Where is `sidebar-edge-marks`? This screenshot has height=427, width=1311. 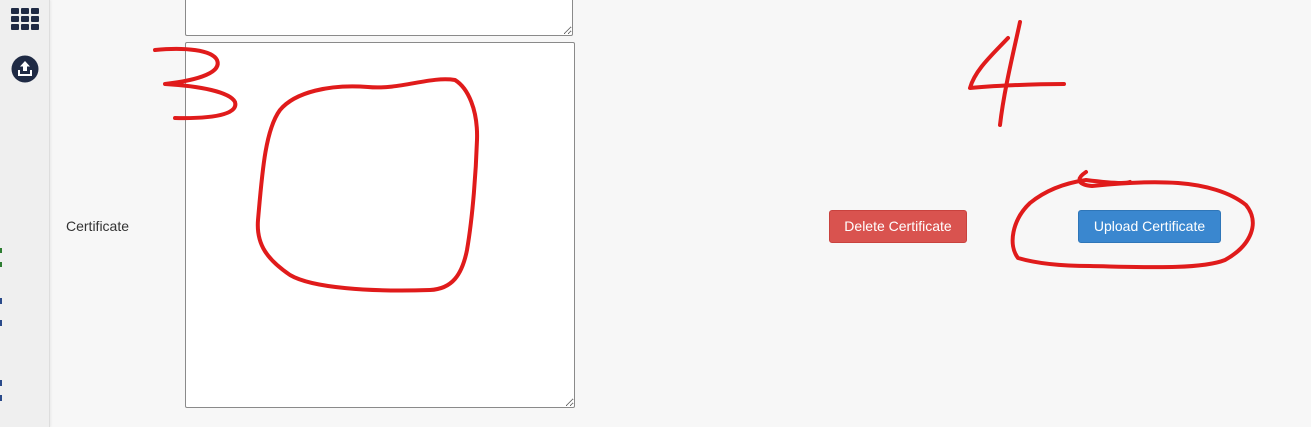
sidebar-edge-marks is located at coordinates (1, 324).